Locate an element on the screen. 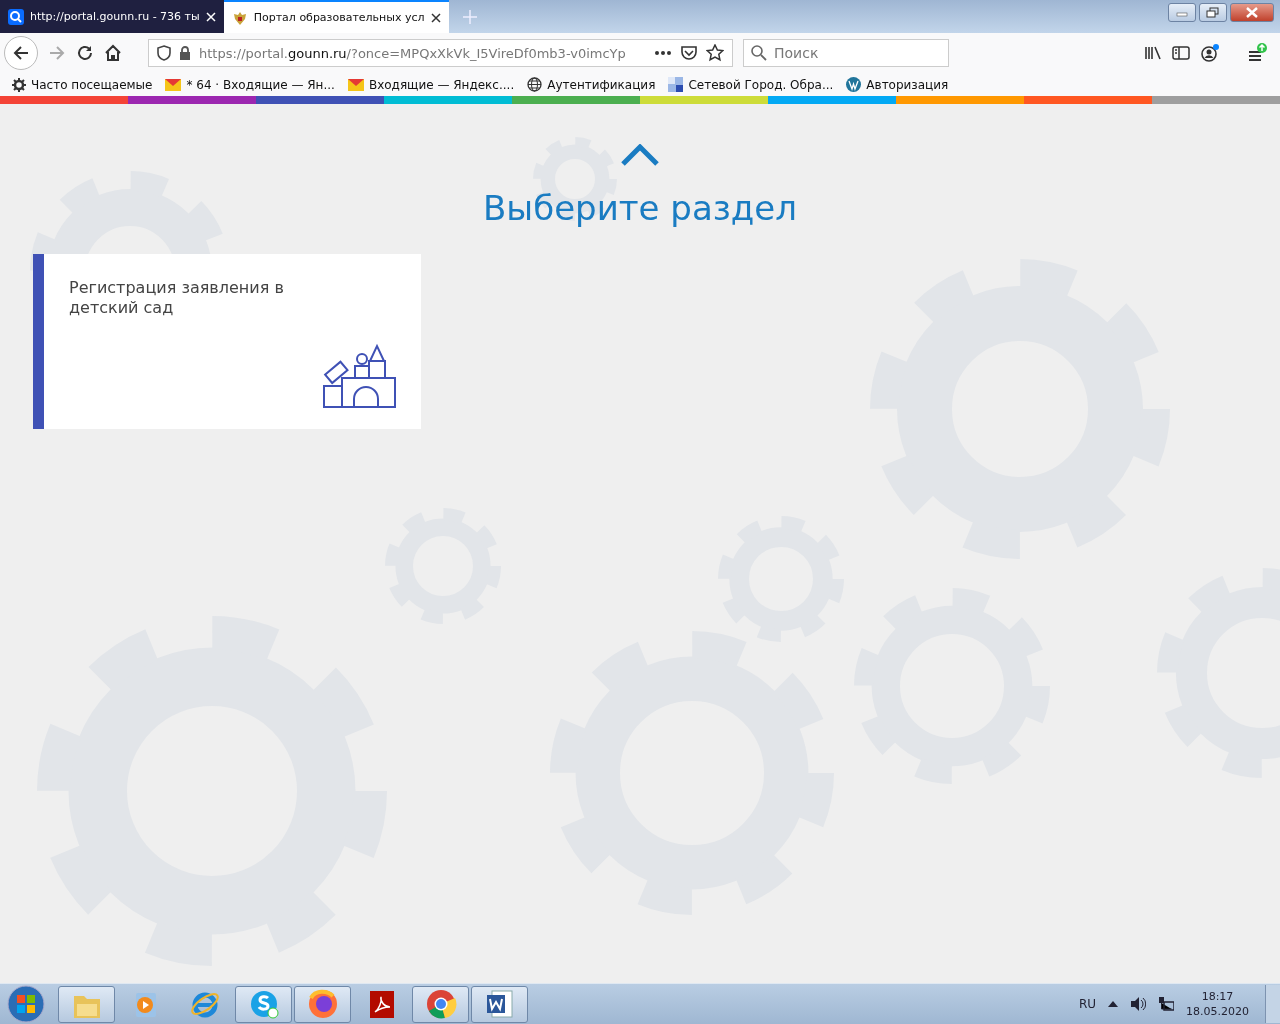  home-icon is located at coordinates (113, 53).